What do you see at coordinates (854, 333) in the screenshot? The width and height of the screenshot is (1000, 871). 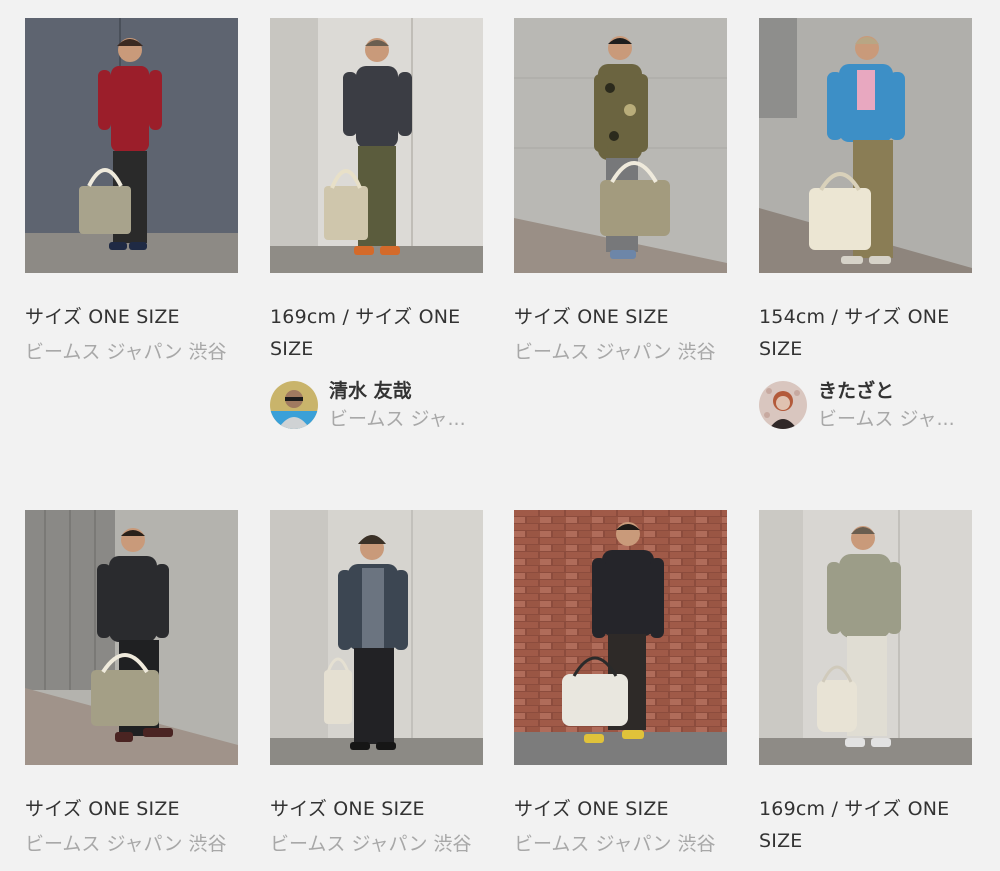 I see `size-label: 154cm / サイズ ONE SIZE` at bounding box center [854, 333].